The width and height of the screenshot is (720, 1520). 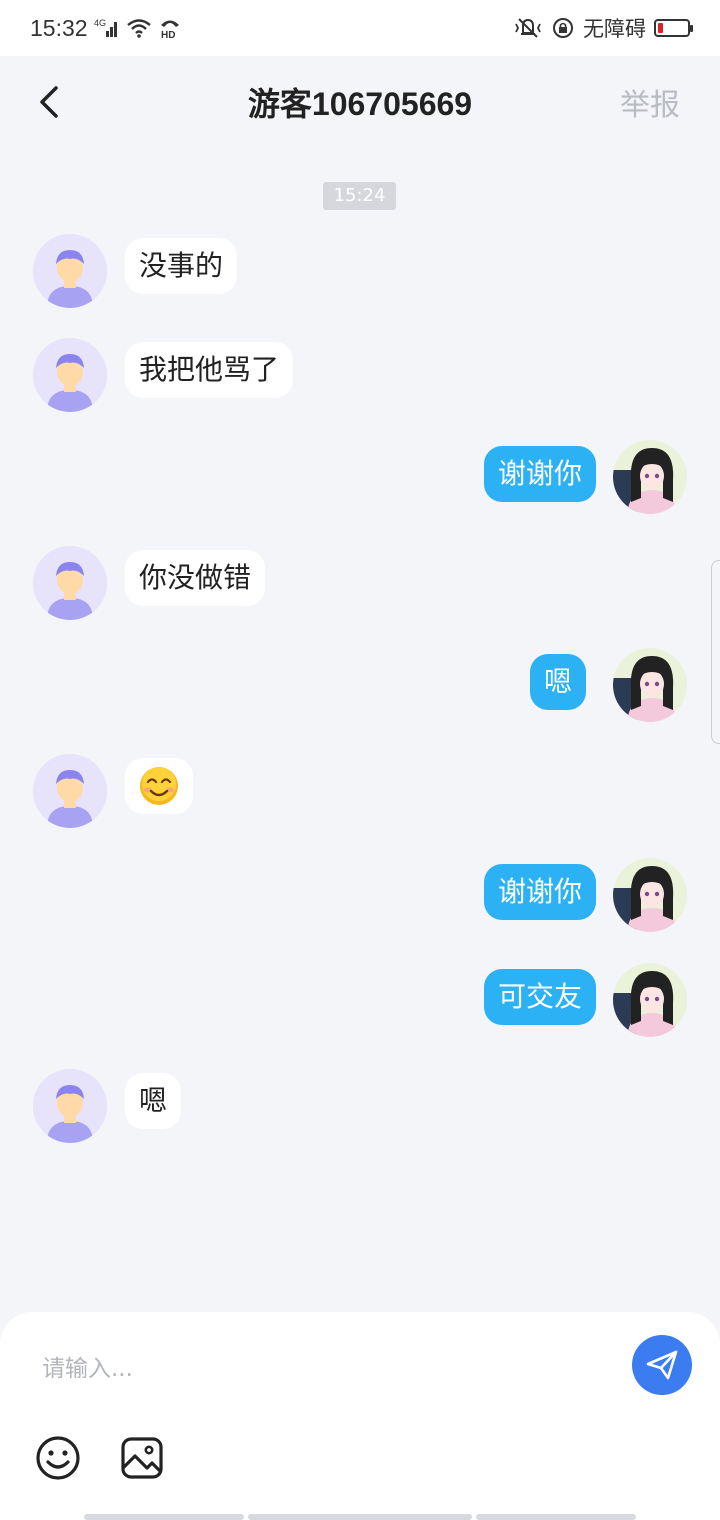 I want to click on message-input-panel, so click(x=360, y=1416).